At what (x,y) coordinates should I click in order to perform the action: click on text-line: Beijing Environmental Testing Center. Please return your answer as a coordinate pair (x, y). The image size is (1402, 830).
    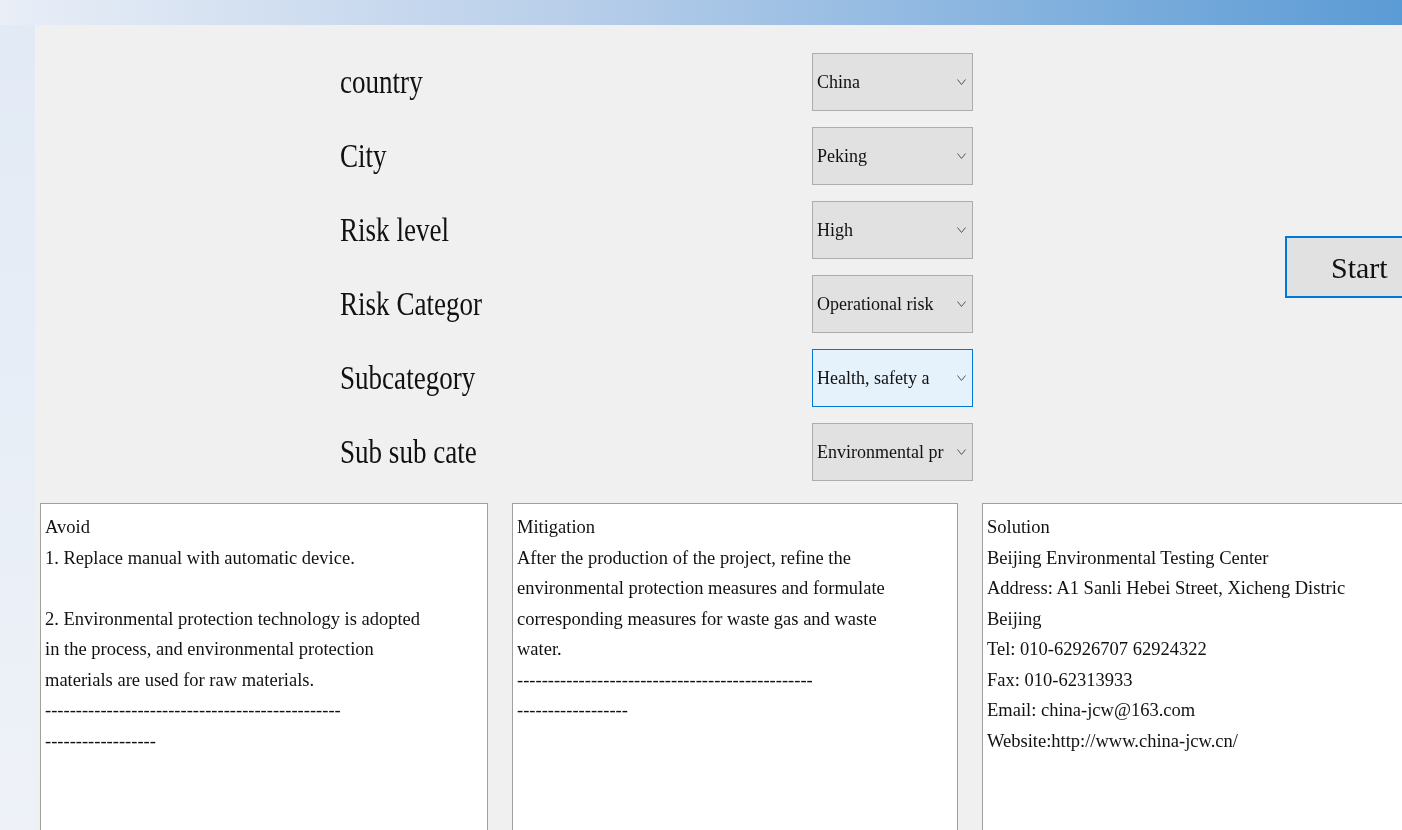
    Looking at the image, I should click on (1128, 558).